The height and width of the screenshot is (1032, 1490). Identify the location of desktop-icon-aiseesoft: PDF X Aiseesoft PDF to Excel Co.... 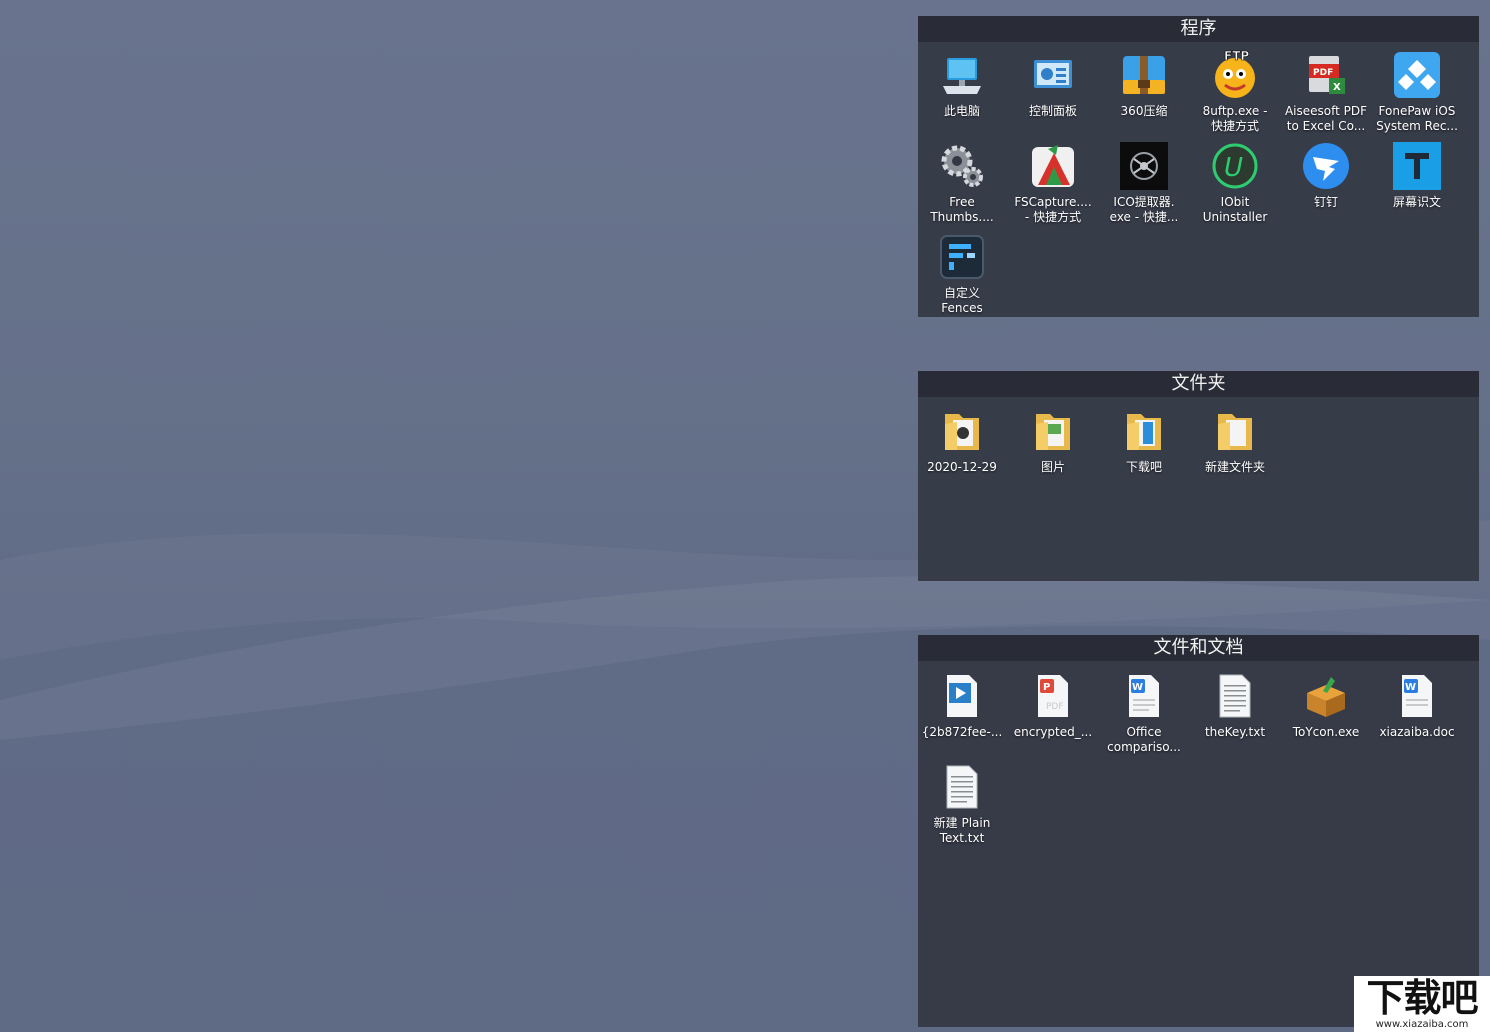
(1326, 92).